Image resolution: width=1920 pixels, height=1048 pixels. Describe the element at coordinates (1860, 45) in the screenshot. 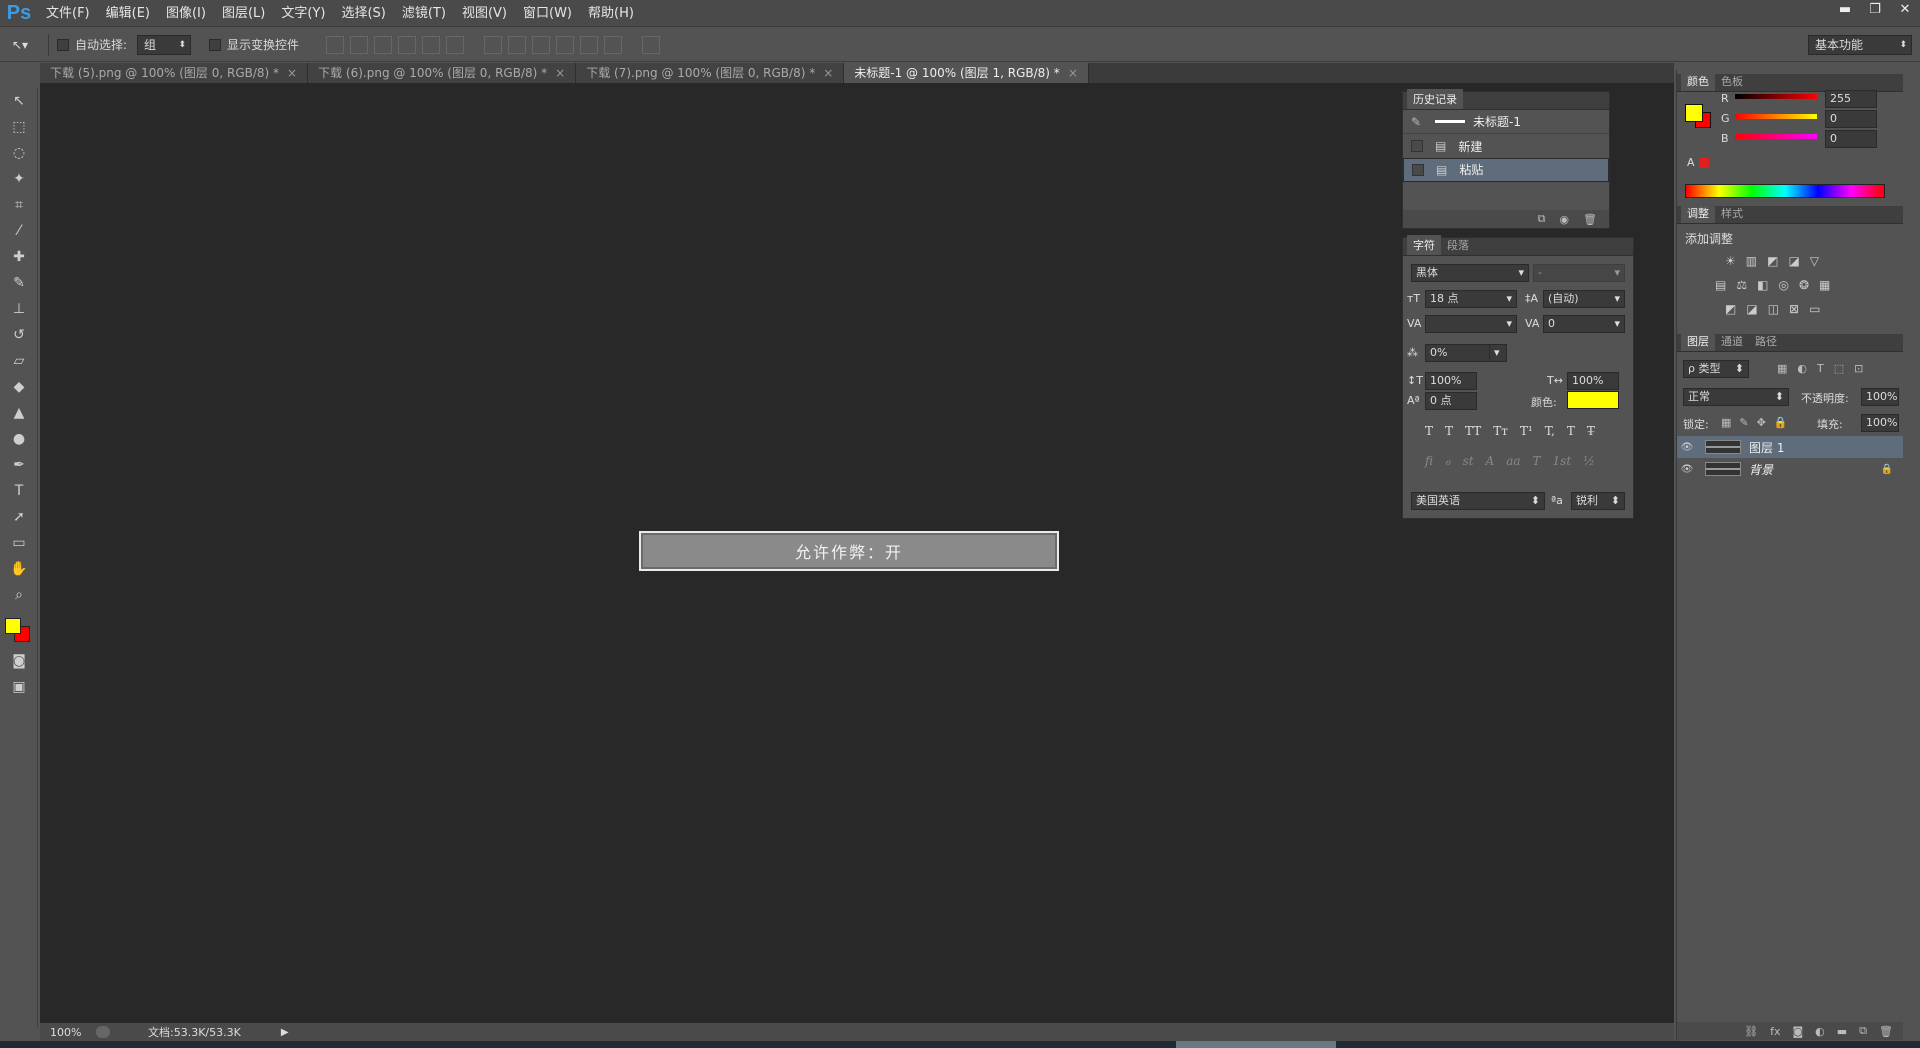

I see `workspace-dropdown: 基本功能 ⬍` at that location.